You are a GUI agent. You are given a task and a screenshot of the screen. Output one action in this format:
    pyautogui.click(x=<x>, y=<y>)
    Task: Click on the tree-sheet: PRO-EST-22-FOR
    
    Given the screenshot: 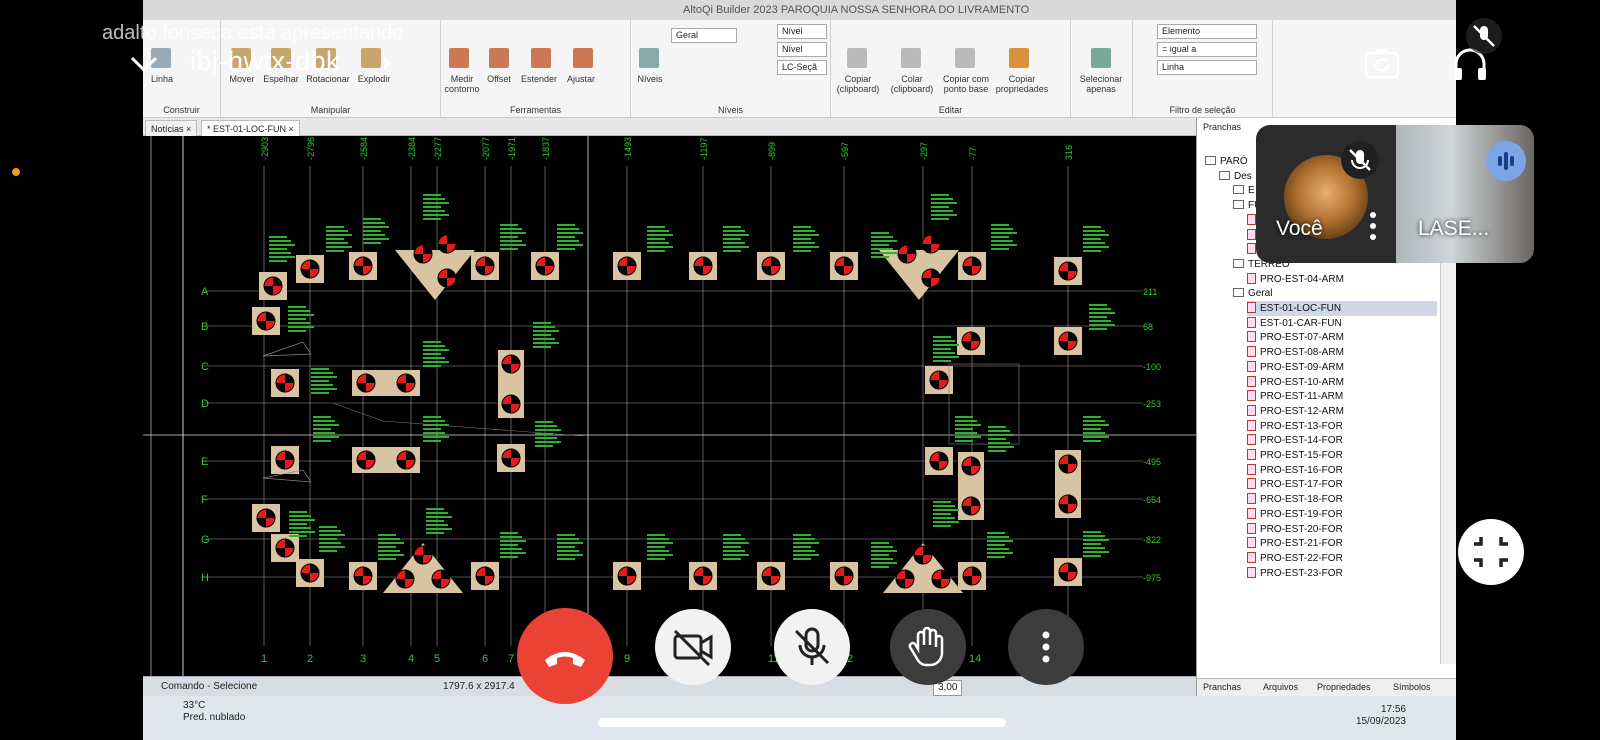 What is the action you would take?
    pyautogui.click(x=1342, y=558)
    